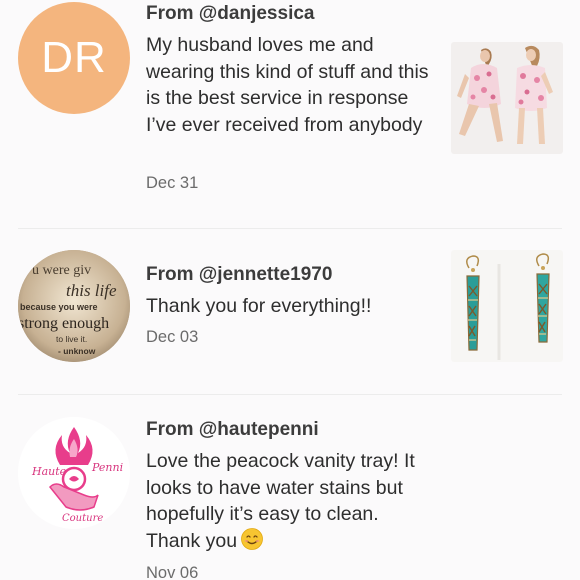 This screenshot has height=580, width=580. I want to click on quote-line: because you were, so click(59, 307).